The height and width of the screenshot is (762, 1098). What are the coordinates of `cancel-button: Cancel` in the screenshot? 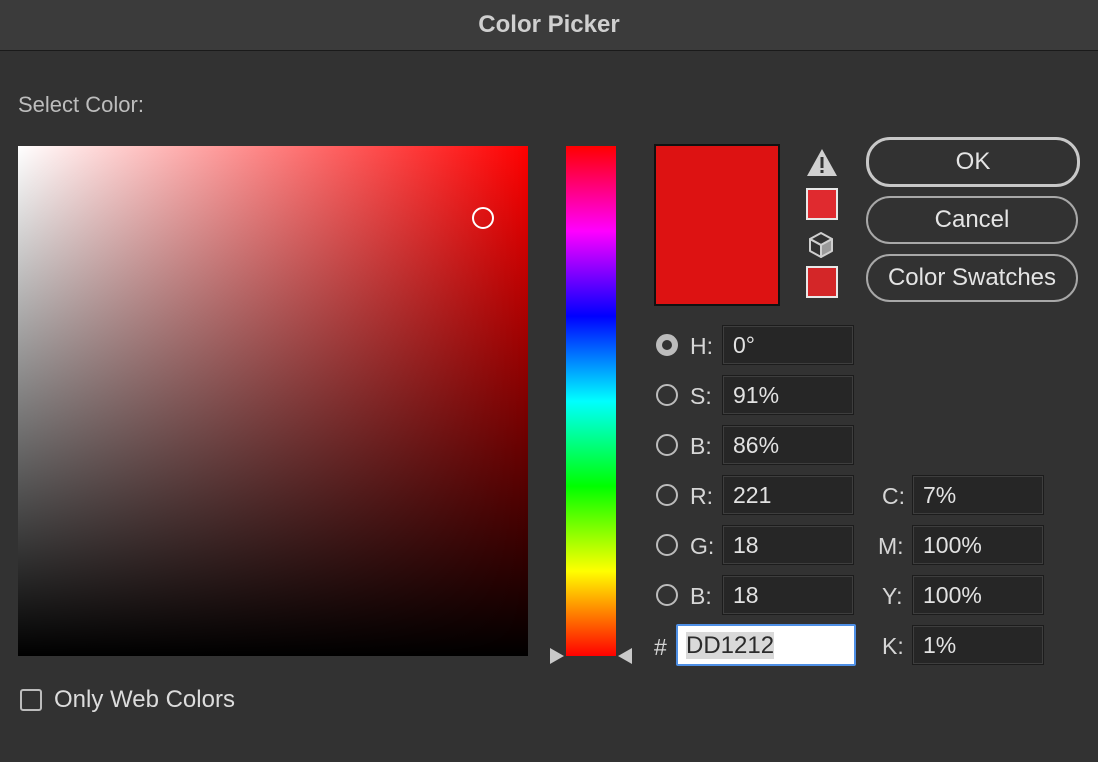 It's located at (972, 220).